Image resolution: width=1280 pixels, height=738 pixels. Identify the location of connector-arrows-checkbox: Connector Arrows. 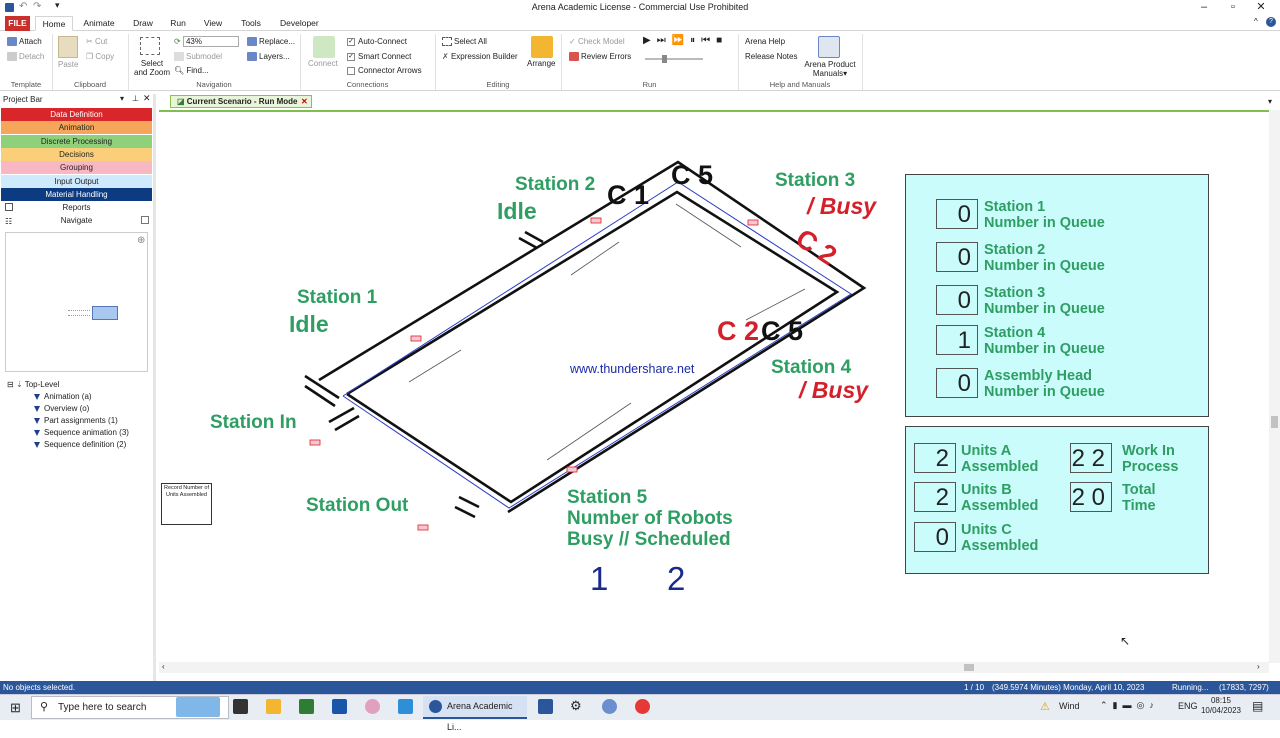
(384, 70).